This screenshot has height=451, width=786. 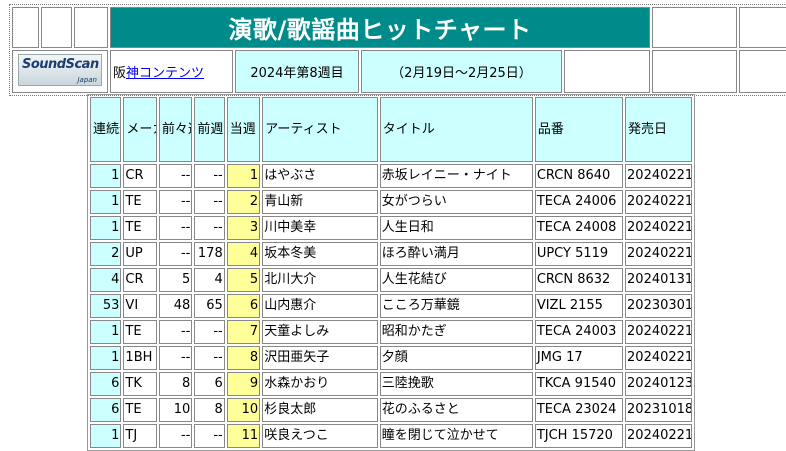 I want to click on rank-cell: 6, so click(x=243, y=306).